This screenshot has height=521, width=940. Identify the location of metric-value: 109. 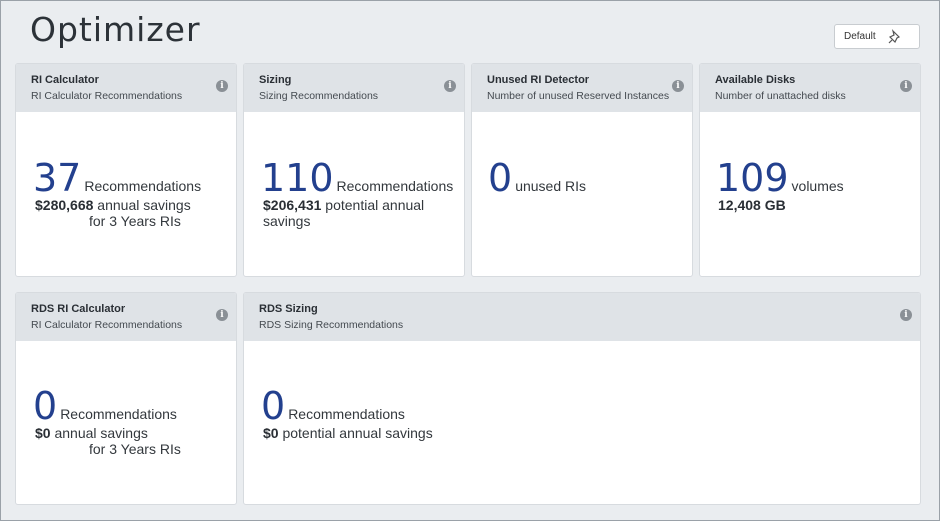
(752, 178).